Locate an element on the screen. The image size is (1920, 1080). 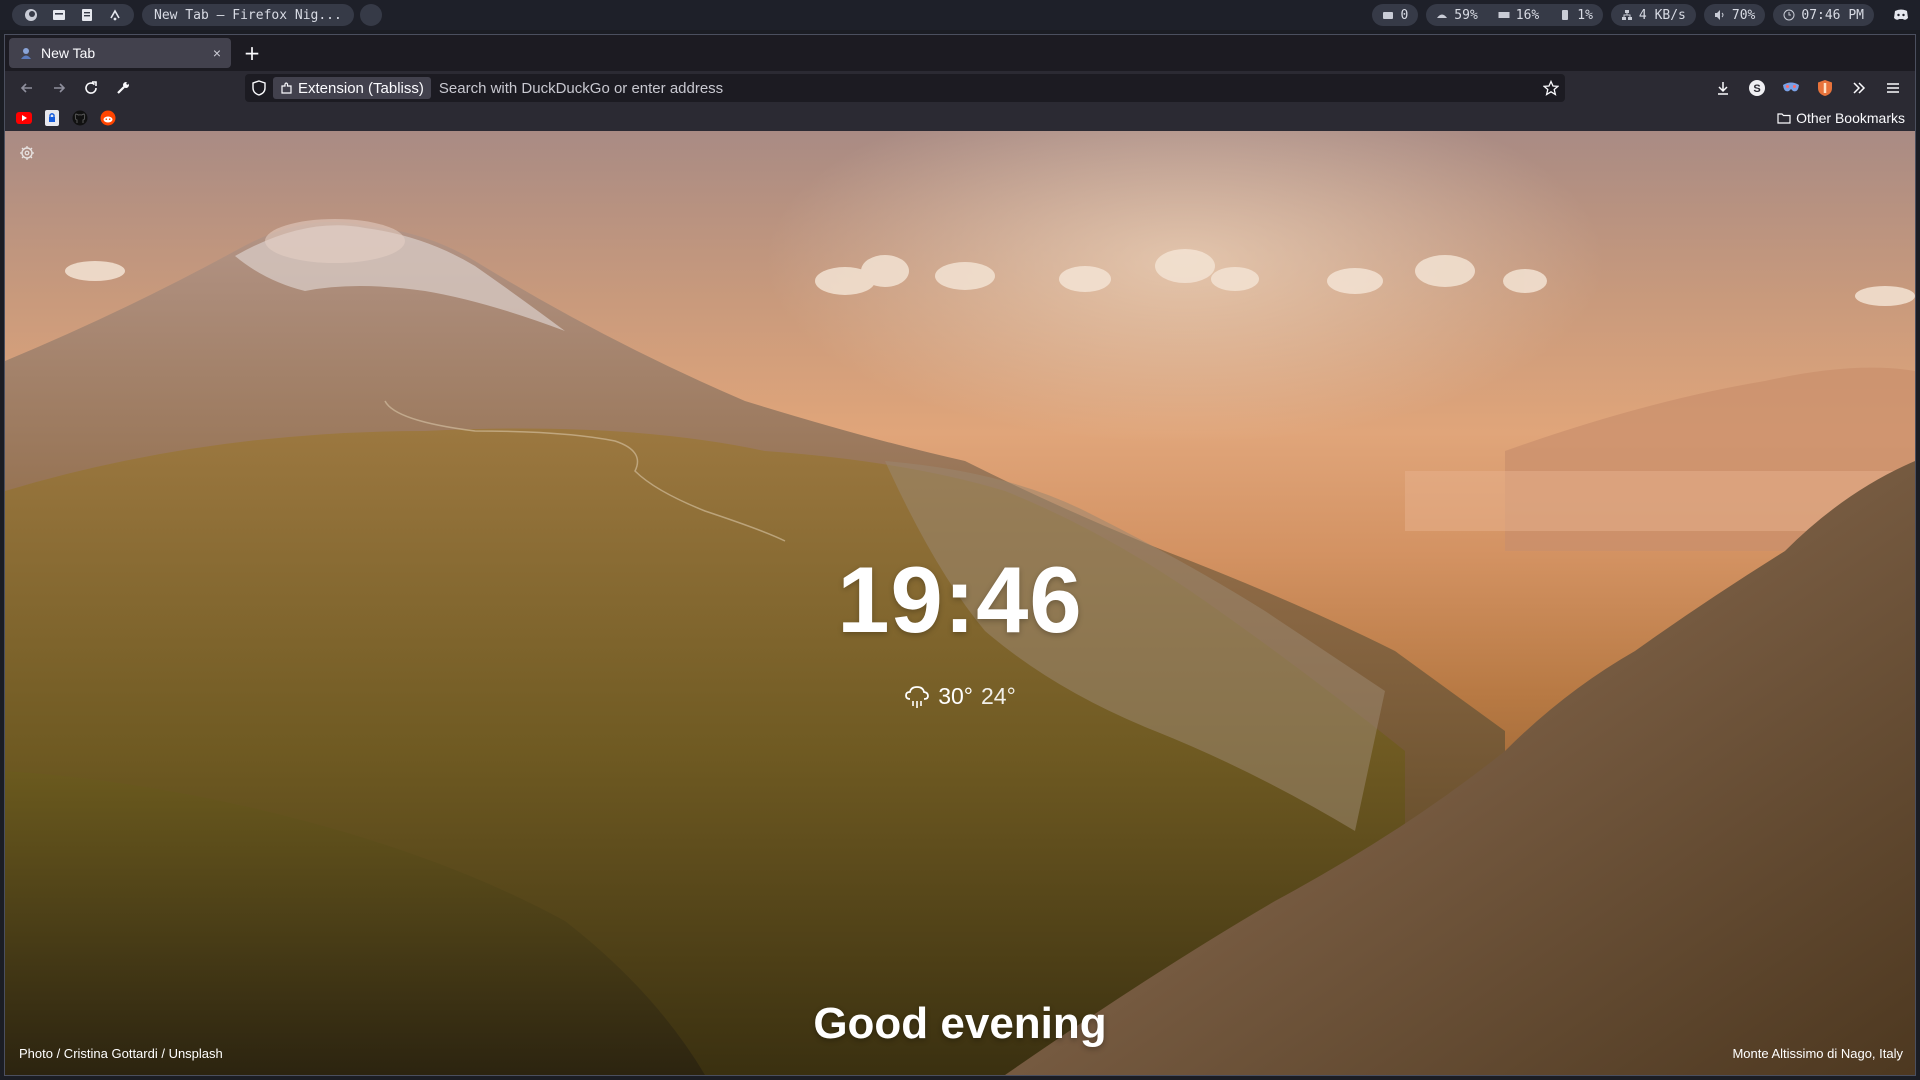
files-icon is located at coordinates (87, 15).